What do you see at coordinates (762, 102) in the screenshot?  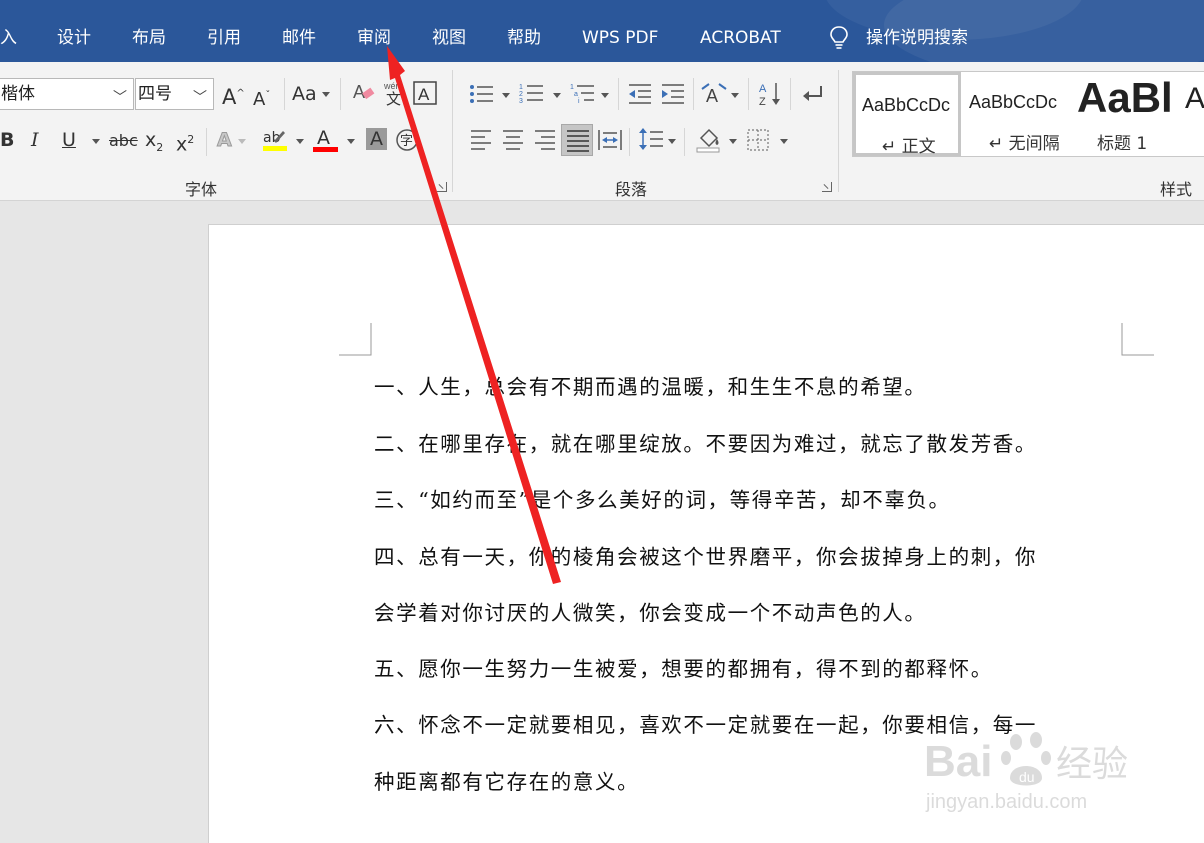 I see `svg-text: Z` at bounding box center [762, 102].